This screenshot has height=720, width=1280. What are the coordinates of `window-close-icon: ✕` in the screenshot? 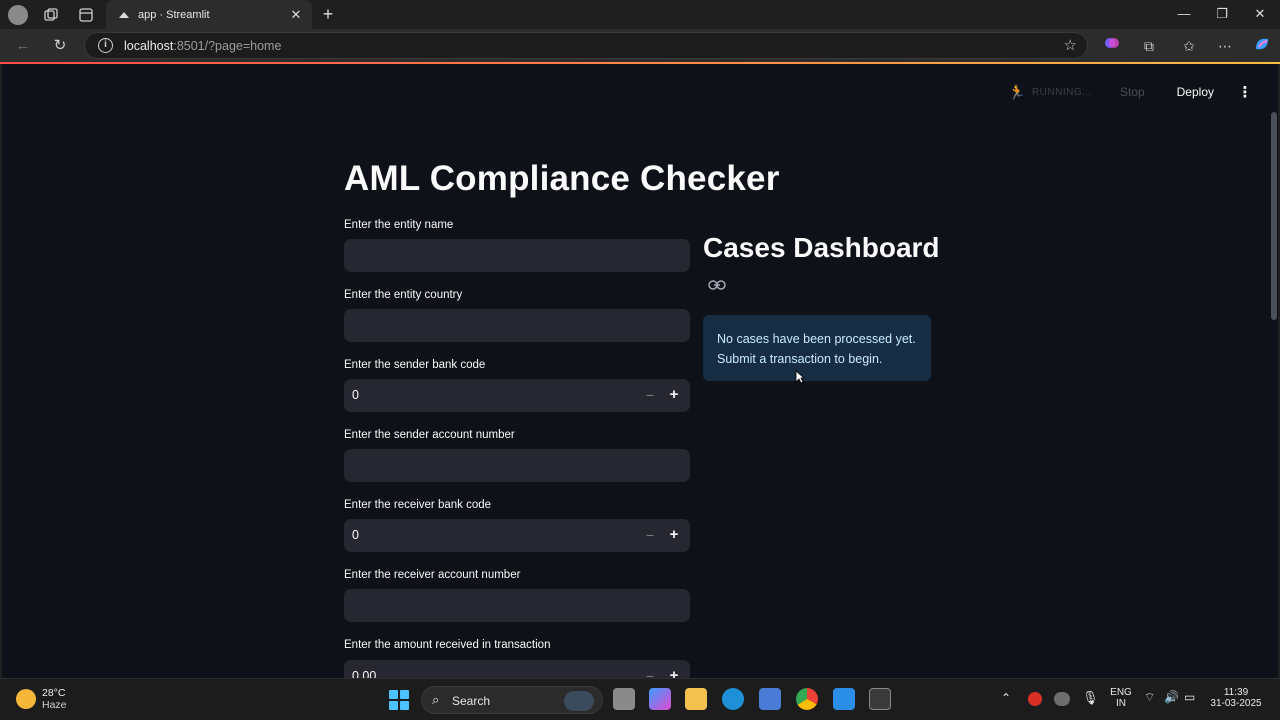 It's located at (1260, 14).